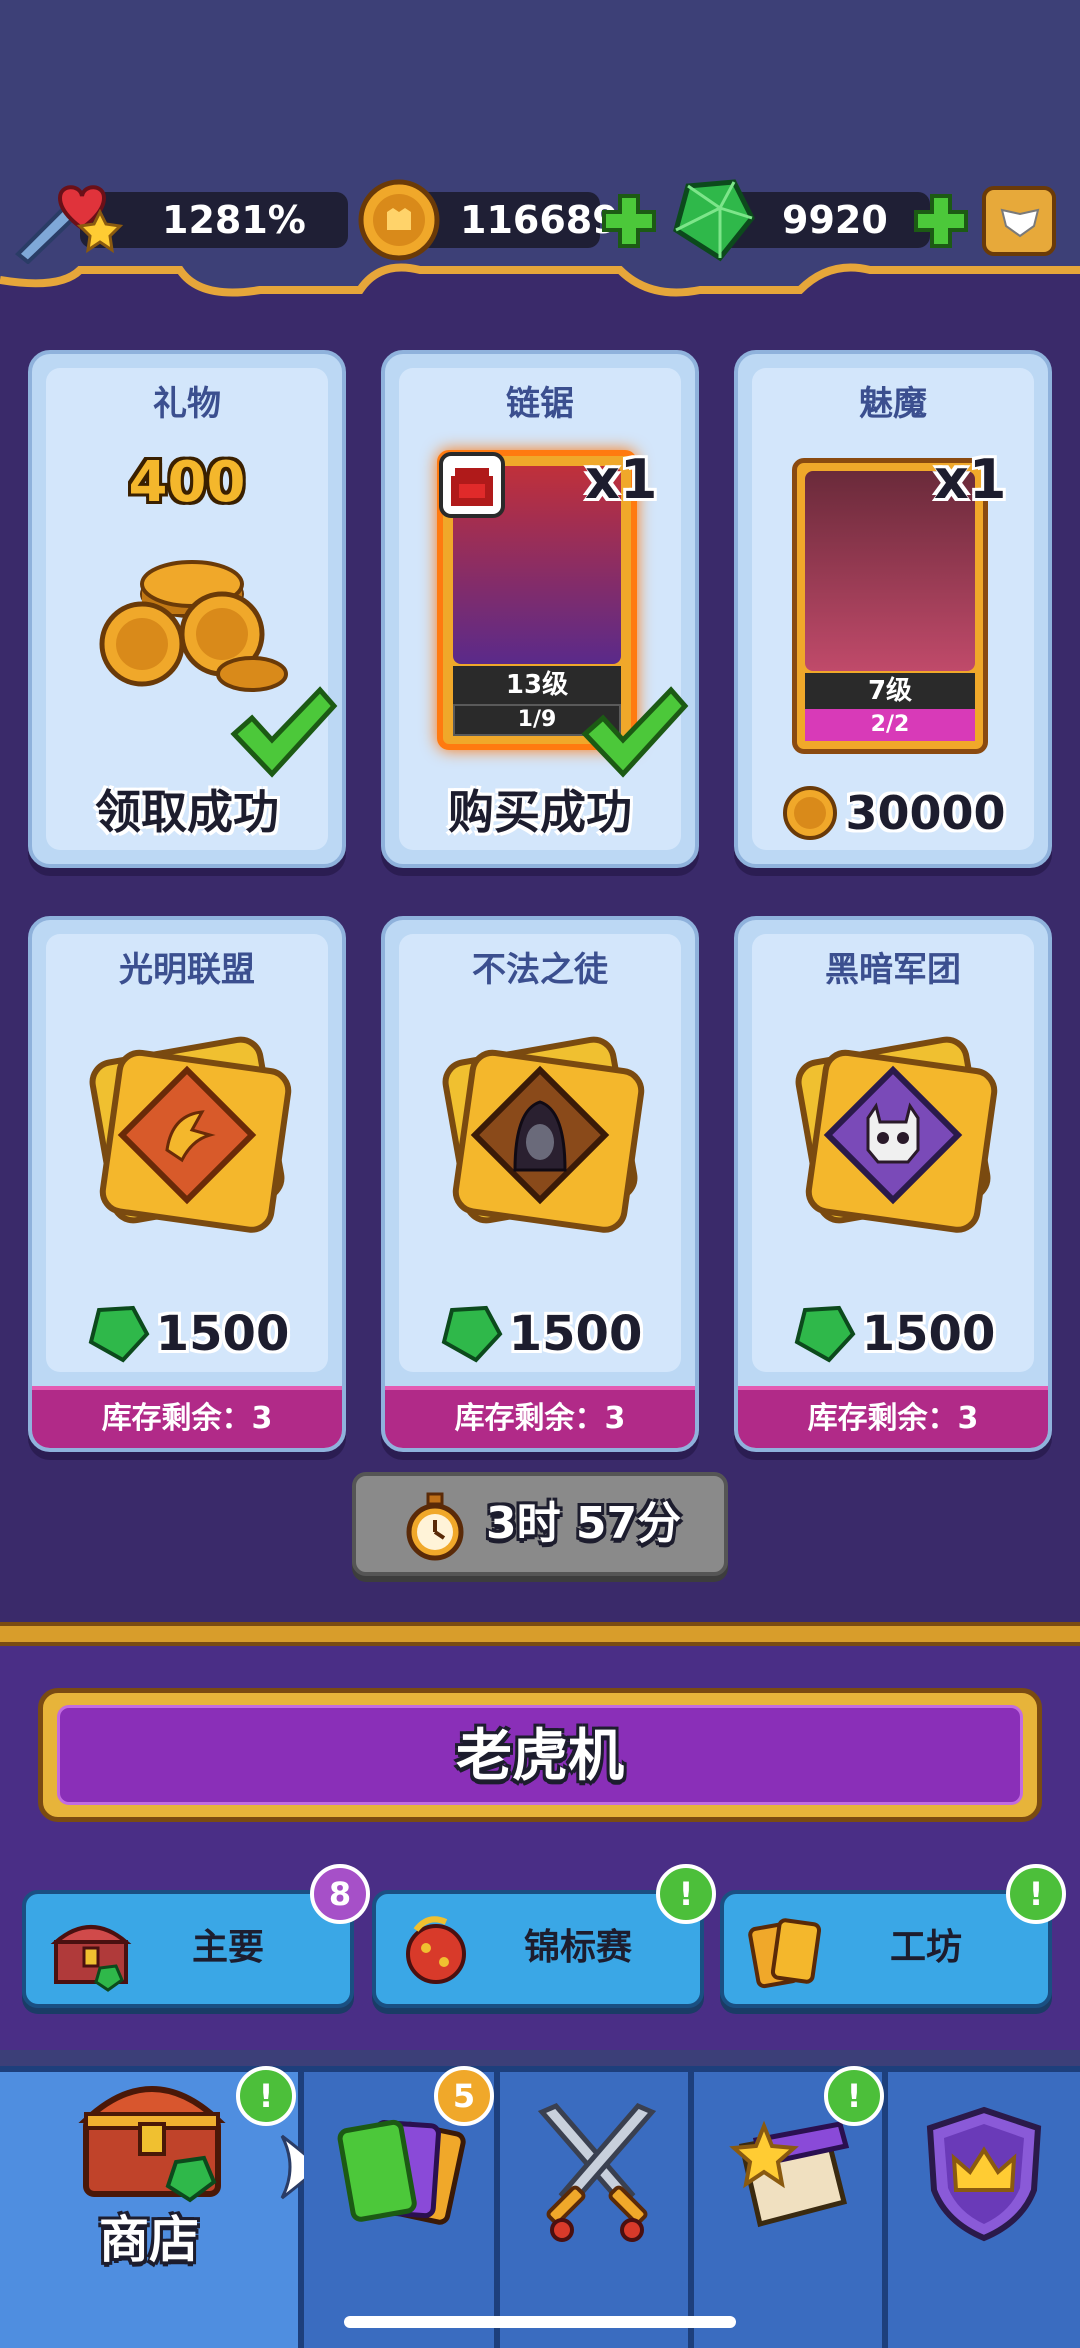 The width and height of the screenshot is (1080, 2348). I want to click on succubus-title: 魅魔, so click(893, 404).